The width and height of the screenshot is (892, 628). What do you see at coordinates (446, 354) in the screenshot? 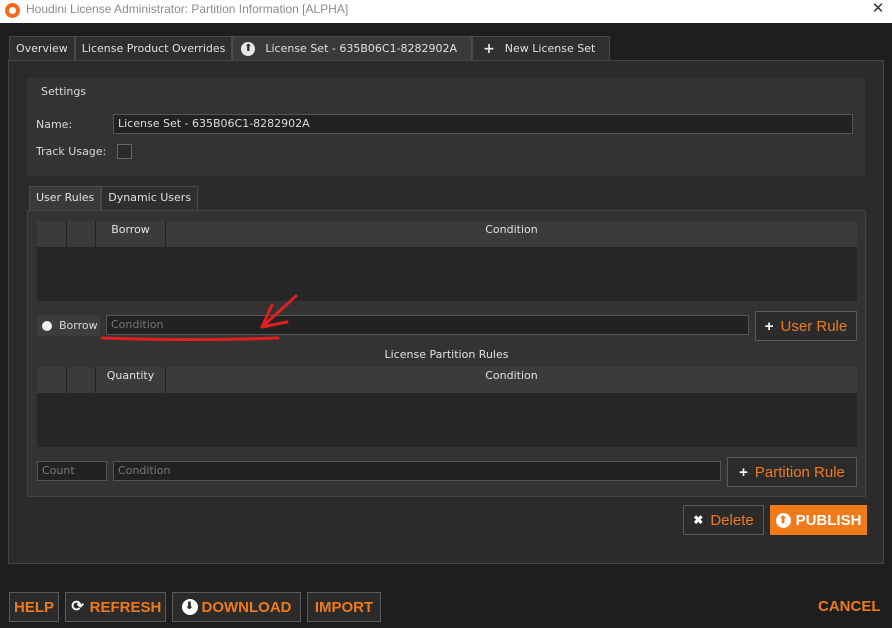
I see `partition-rules-title: License Partition Rules` at bounding box center [446, 354].